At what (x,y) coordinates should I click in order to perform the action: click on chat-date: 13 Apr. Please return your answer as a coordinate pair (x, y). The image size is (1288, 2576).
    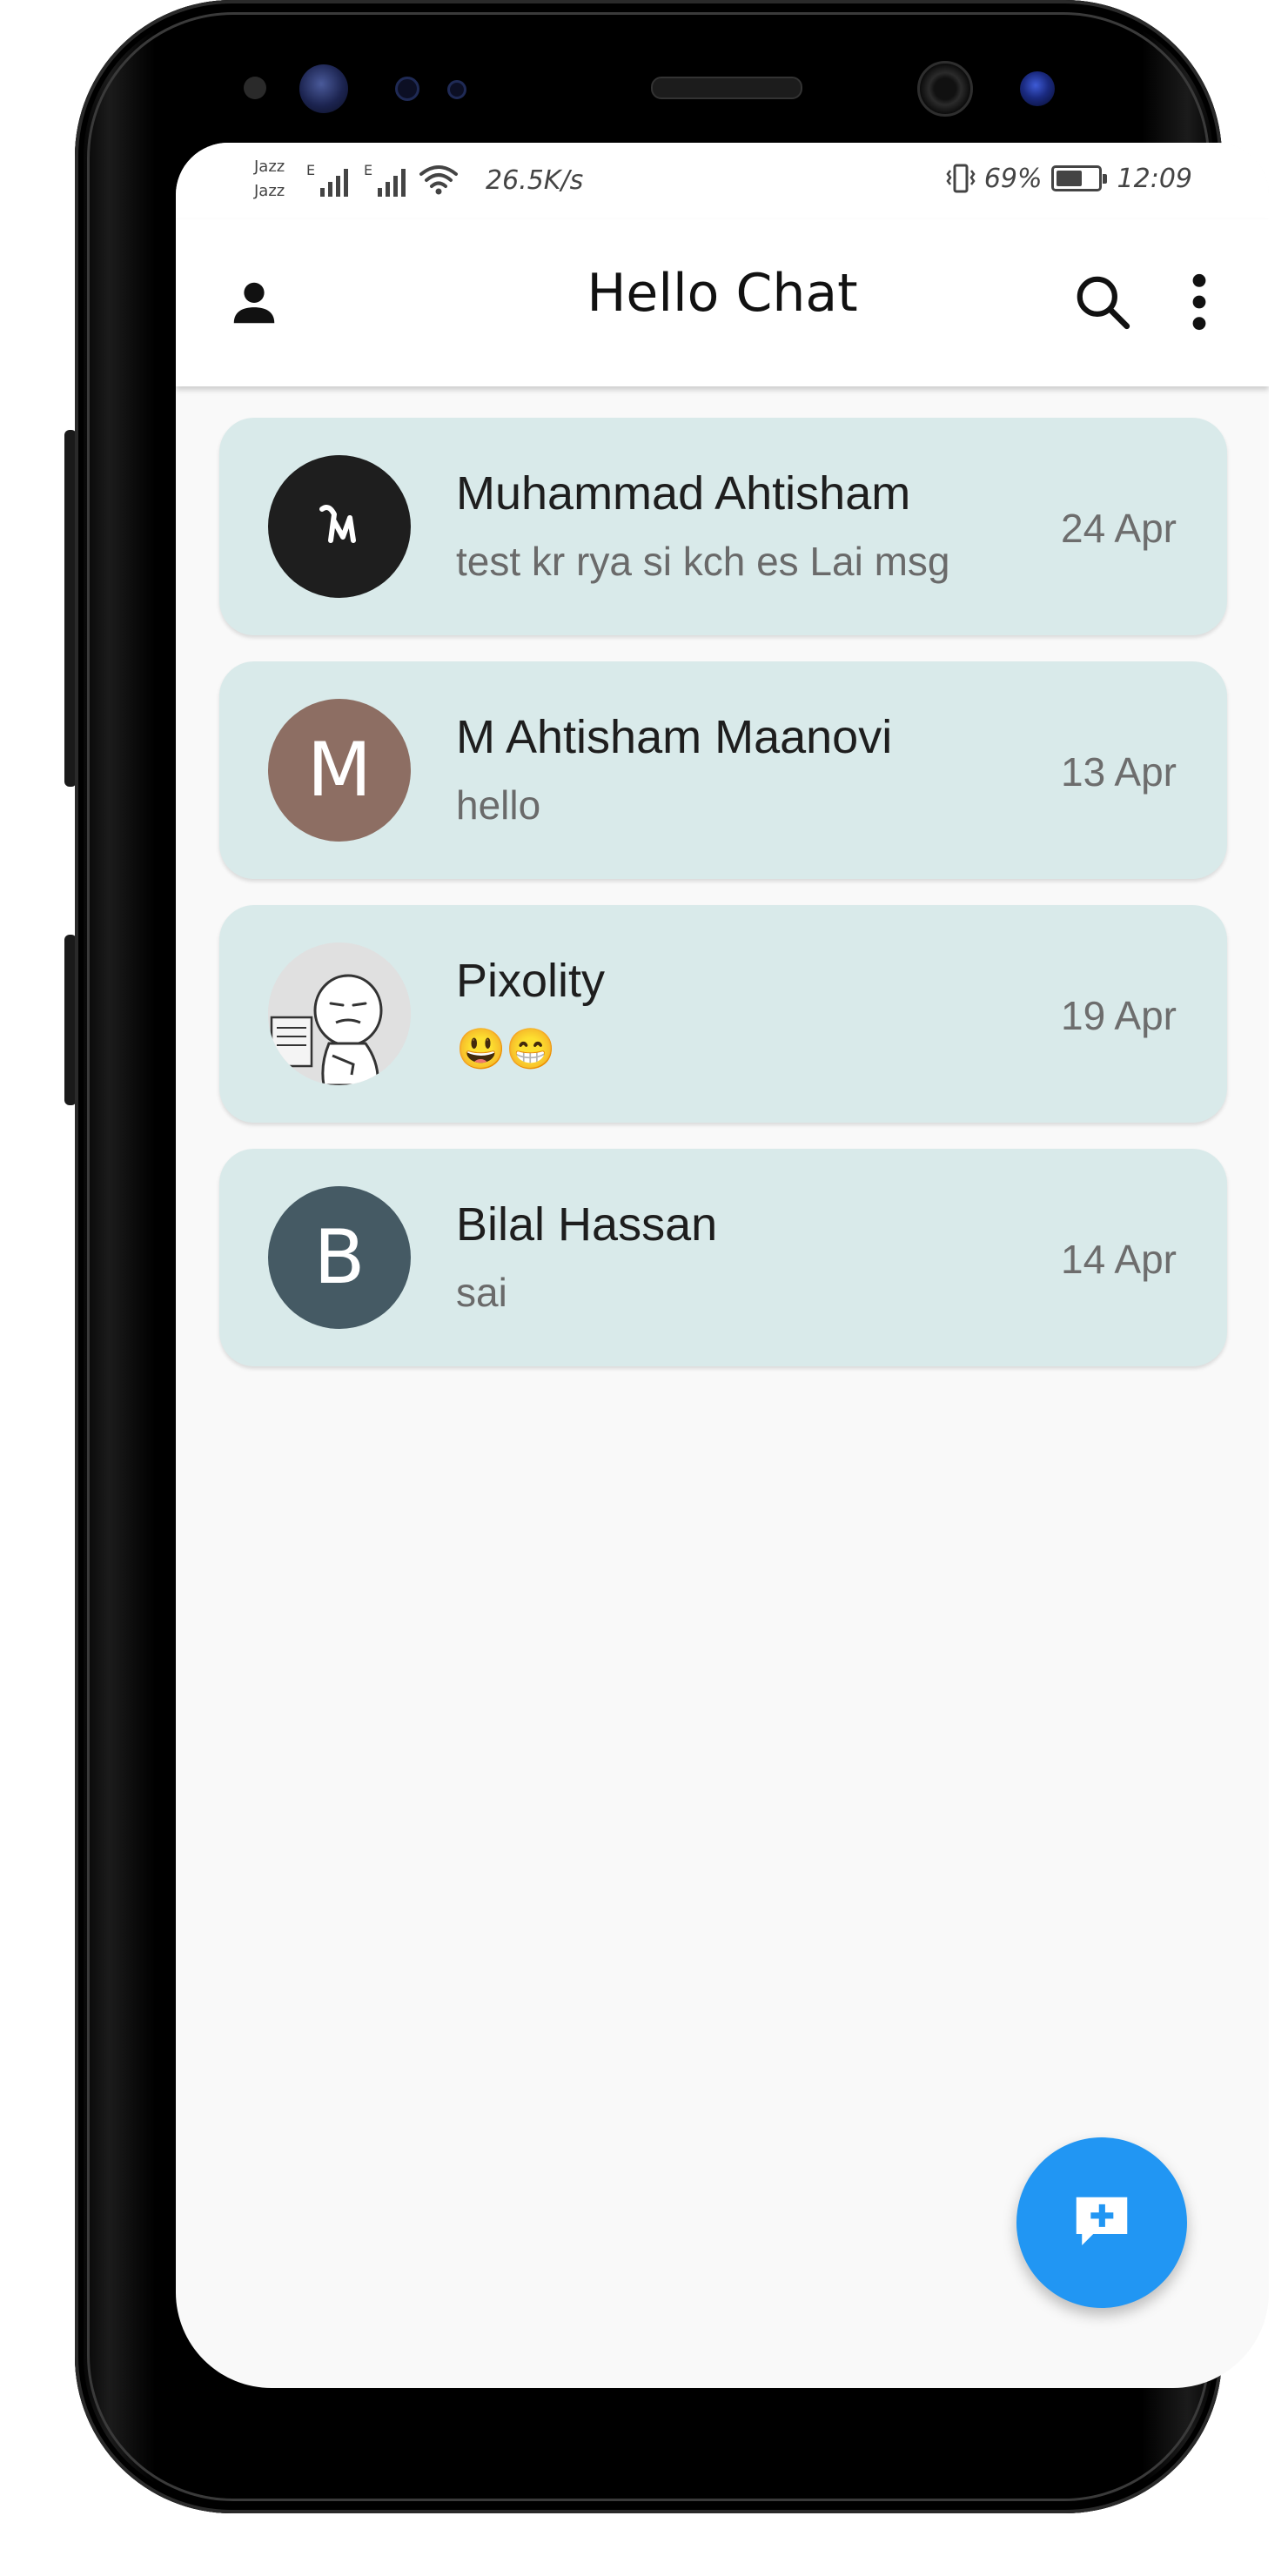
    Looking at the image, I should click on (1119, 772).